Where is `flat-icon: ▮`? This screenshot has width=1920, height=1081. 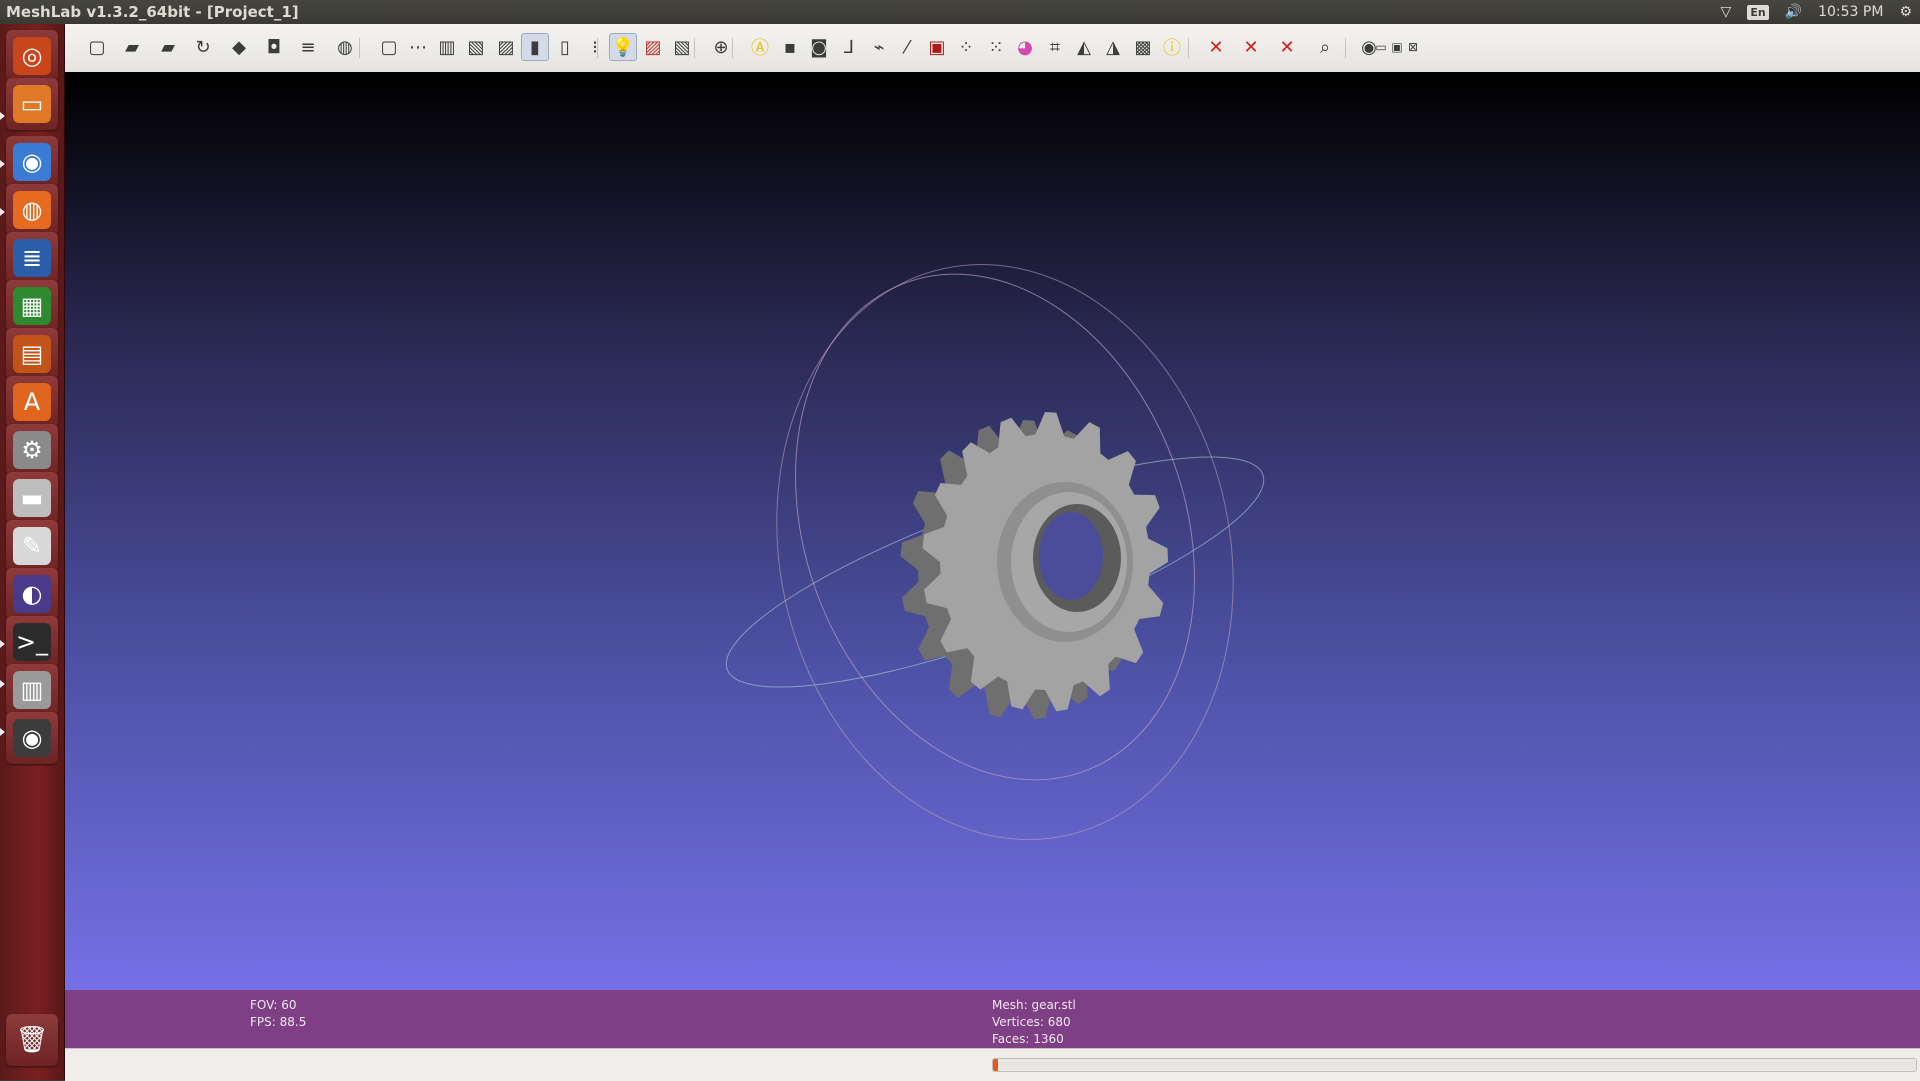 flat-icon: ▮ is located at coordinates (535, 47).